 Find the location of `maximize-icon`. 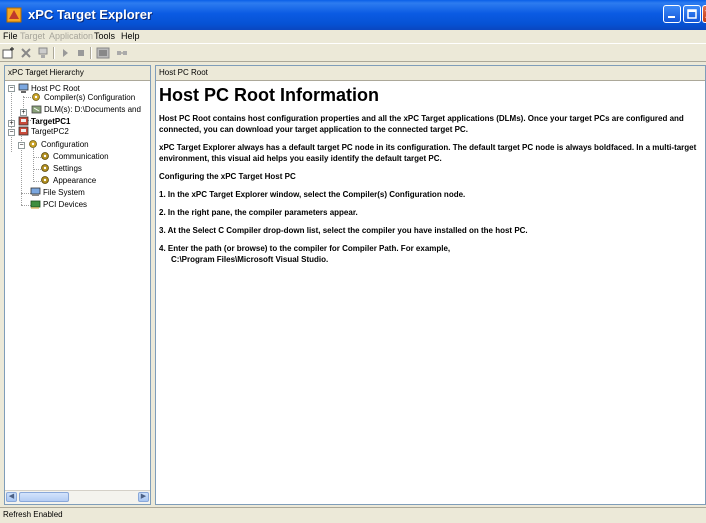

maximize-icon is located at coordinates (692, 14).